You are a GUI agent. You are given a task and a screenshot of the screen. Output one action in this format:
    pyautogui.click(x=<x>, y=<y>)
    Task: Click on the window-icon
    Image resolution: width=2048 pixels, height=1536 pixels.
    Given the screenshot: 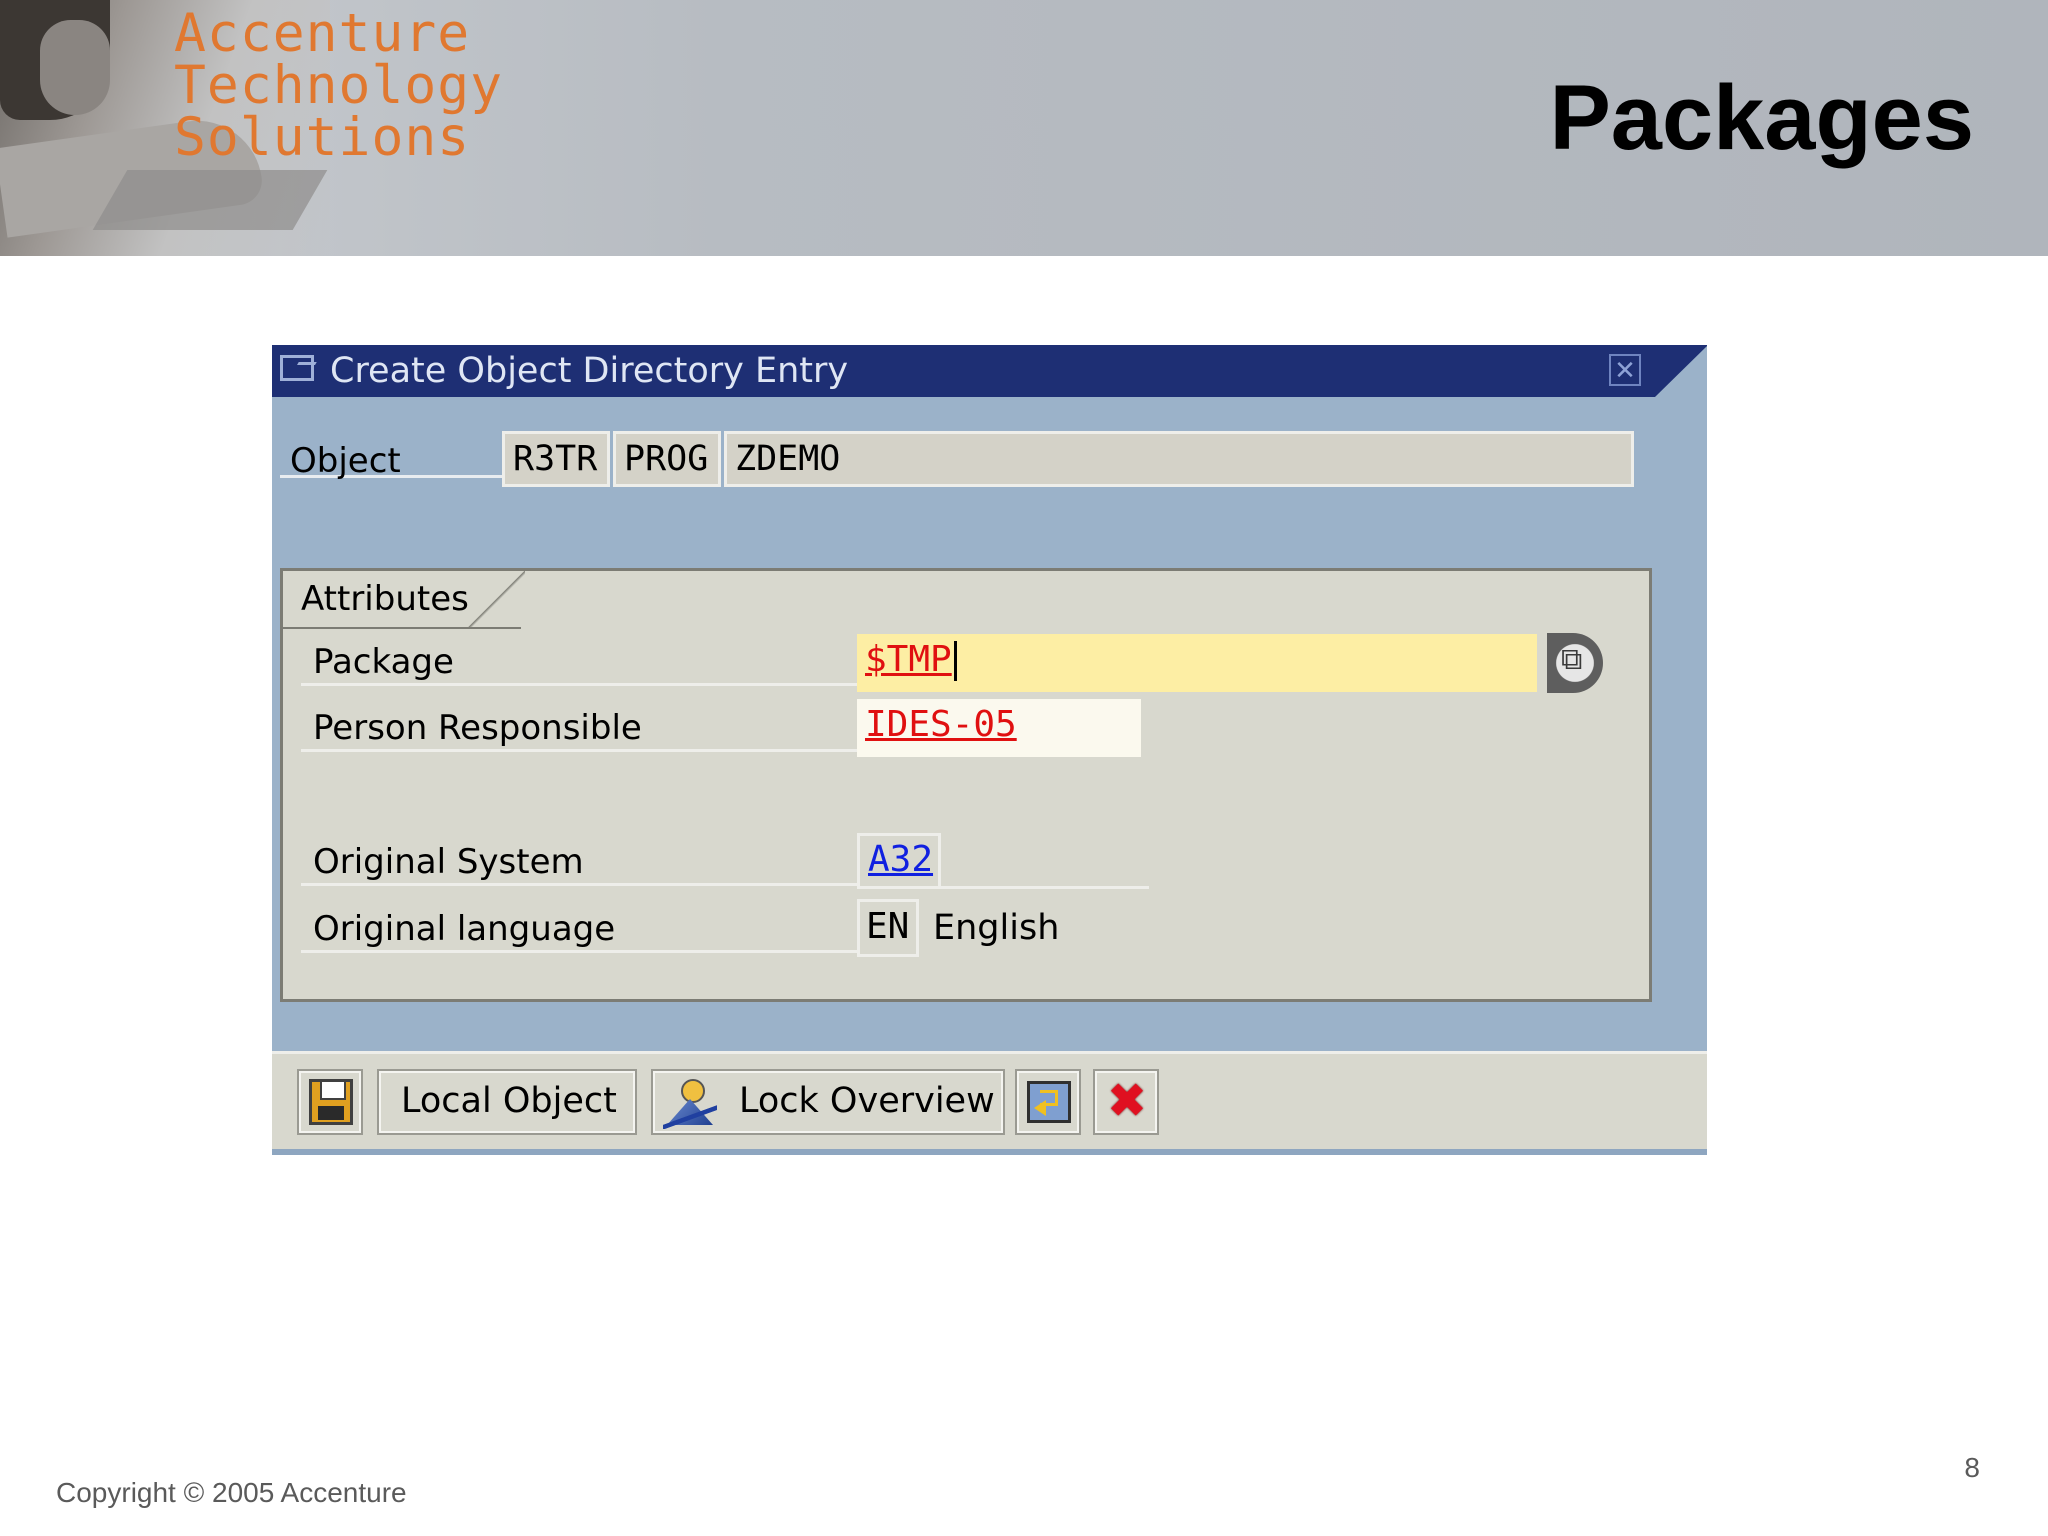 What is the action you would take?
    pyautogui.click(x=297, y=368)
    